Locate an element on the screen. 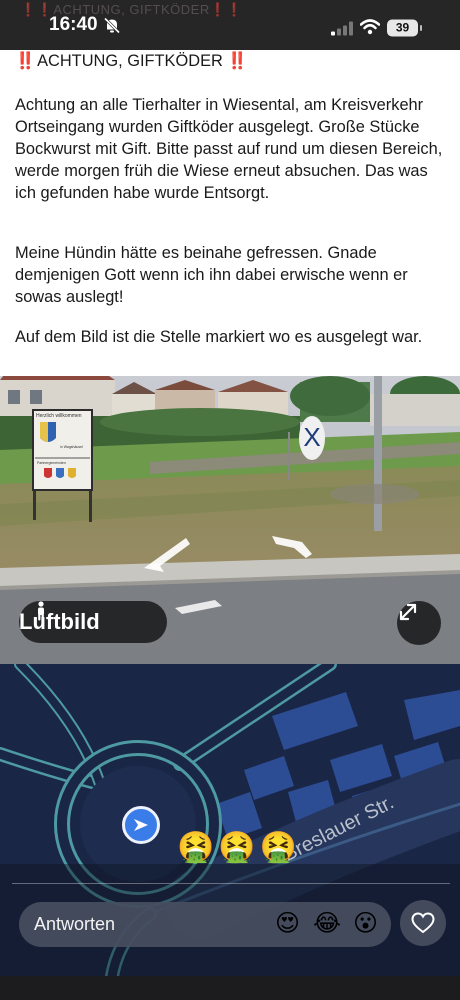 This screenshot has width=460, height=1000. aerial-view-button: Luftbild is located at coordinates (93, 622).